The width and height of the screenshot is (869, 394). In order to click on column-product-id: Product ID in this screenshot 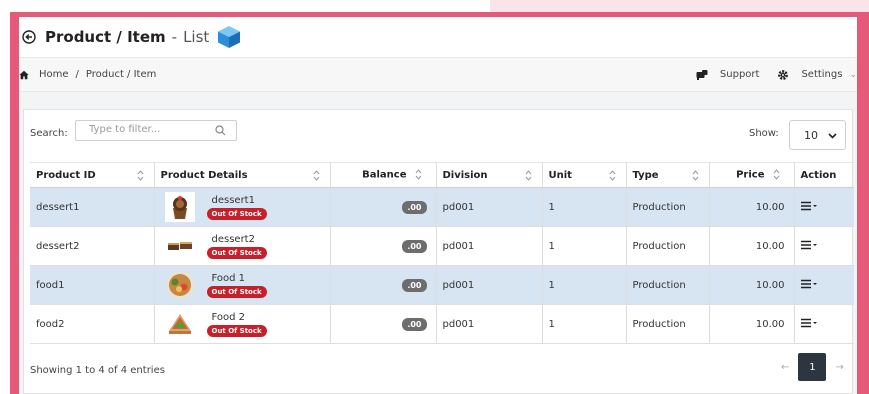, I will do `click(92, 175)`.